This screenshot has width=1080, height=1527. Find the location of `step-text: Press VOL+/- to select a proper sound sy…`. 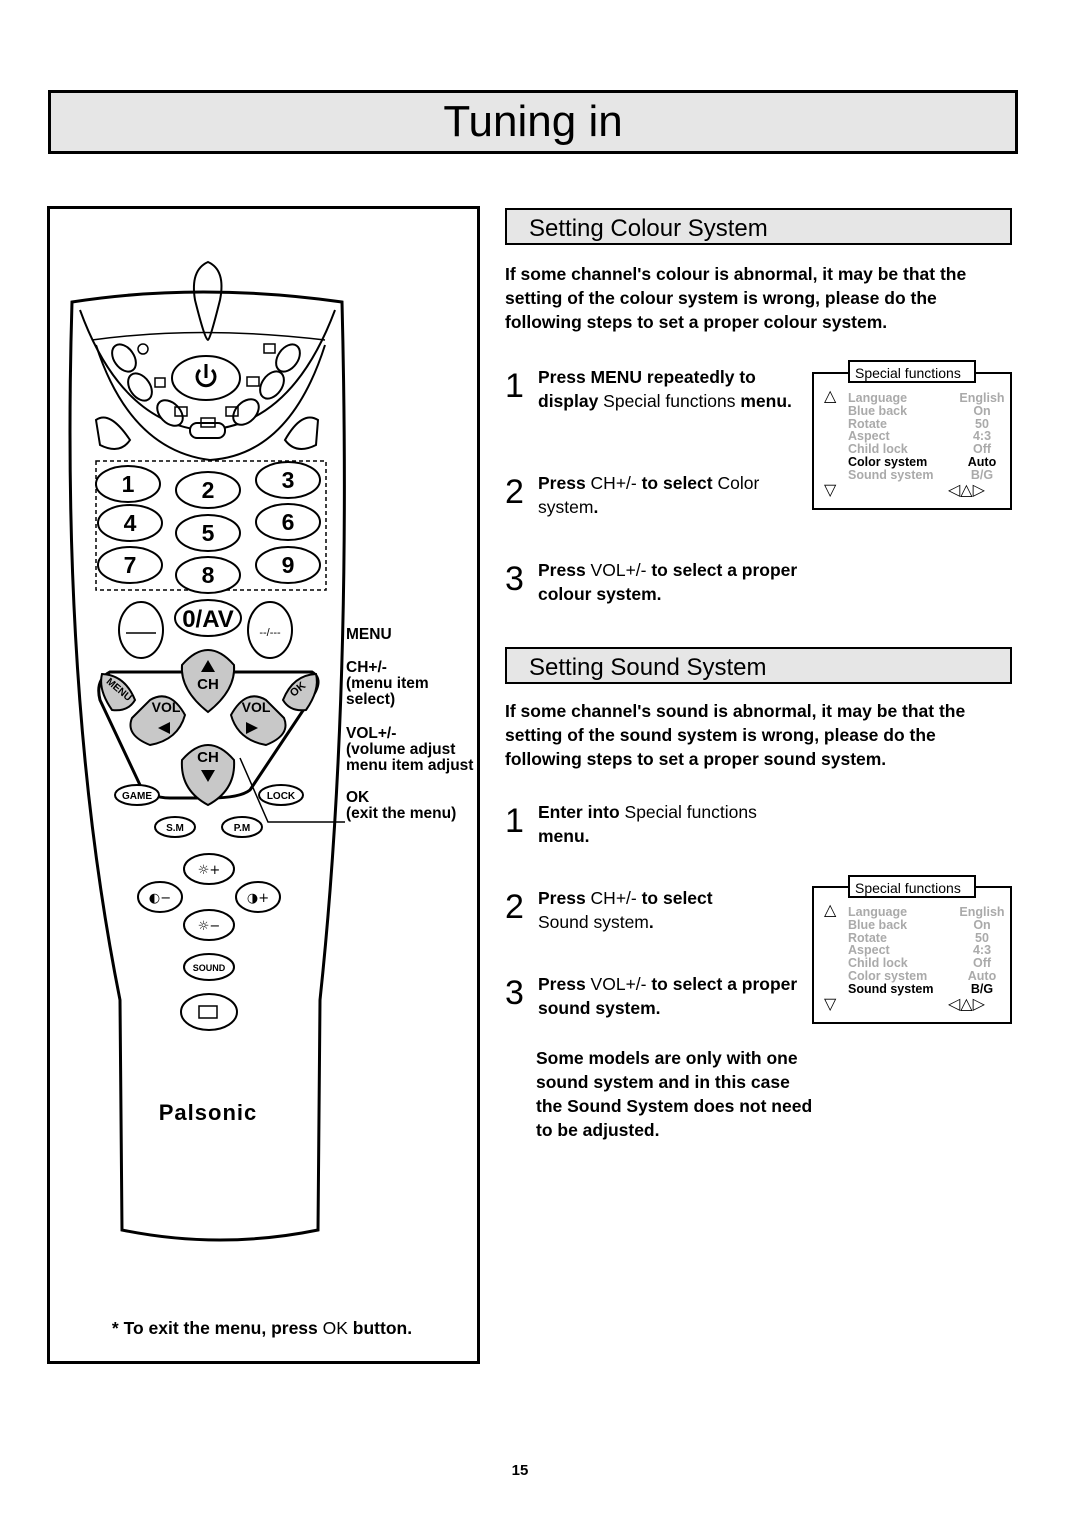

step-text: Press VOL+/- to select a proper sound sy… is located at coordinates (668, 996).